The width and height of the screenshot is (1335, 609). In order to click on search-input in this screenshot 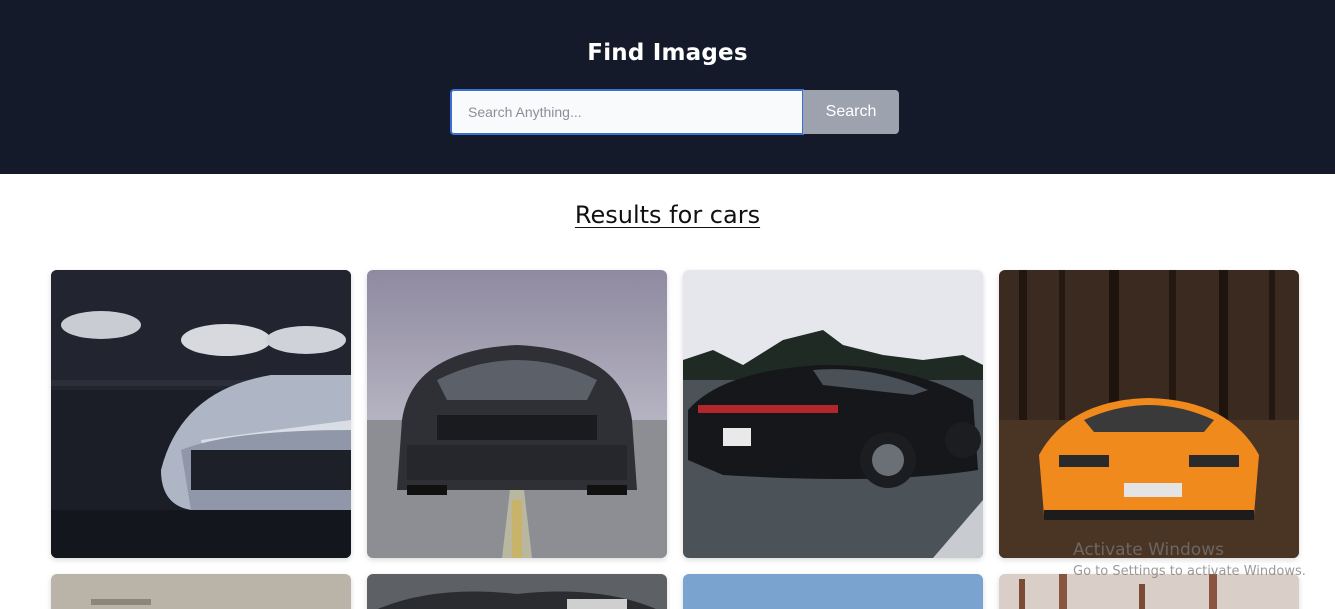, I will do `click(627, 112)`.